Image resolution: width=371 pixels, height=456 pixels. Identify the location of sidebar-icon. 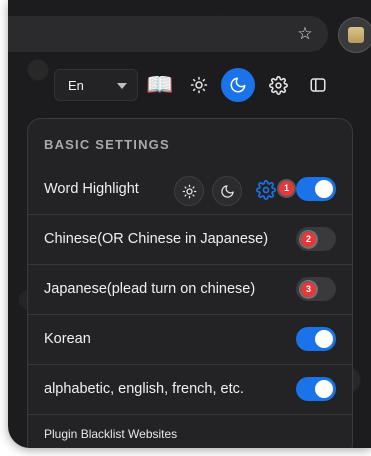
(318, 85).